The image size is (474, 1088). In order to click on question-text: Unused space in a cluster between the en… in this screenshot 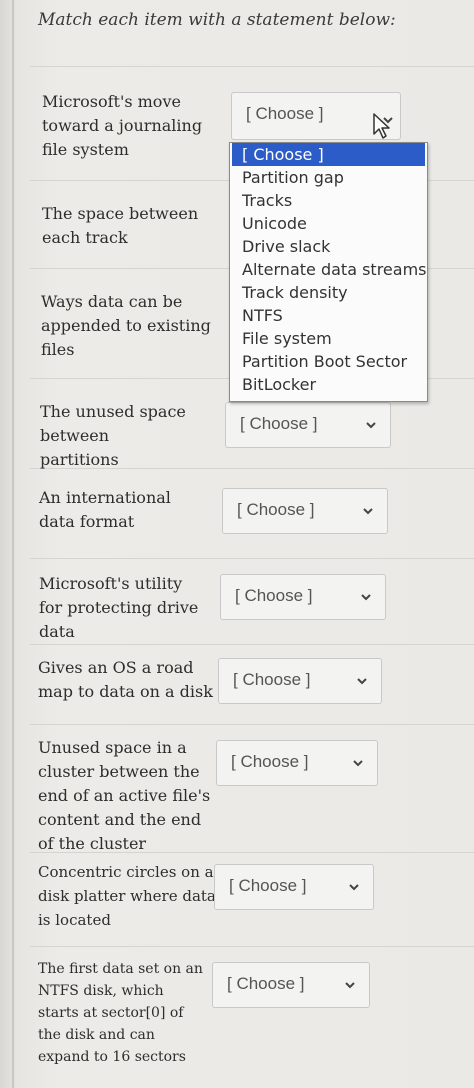, I will do `click(124, 795)`.